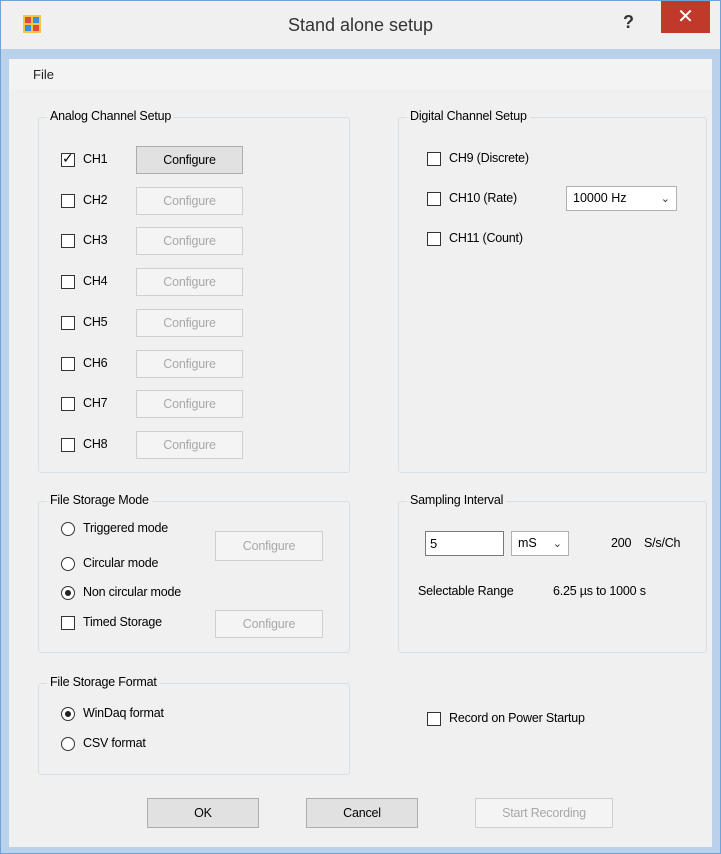 This screenshot has width=721, height=854. Describe the element at coordinates (68, 564) in the screenshot. I see `circular-mode-radio` at that location.